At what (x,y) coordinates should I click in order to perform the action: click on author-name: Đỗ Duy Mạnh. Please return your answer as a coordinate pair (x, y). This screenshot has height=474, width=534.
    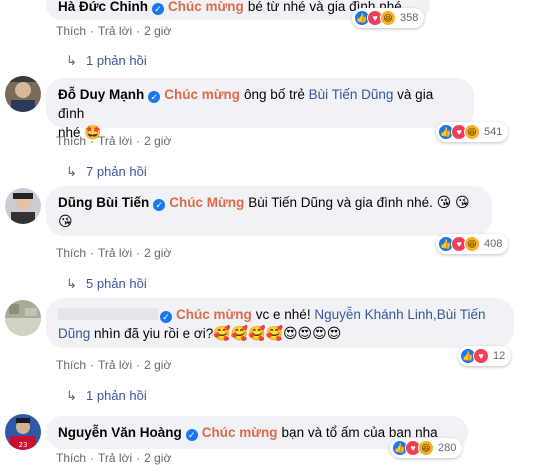
    Looking at the image, I should click on (101, 94).